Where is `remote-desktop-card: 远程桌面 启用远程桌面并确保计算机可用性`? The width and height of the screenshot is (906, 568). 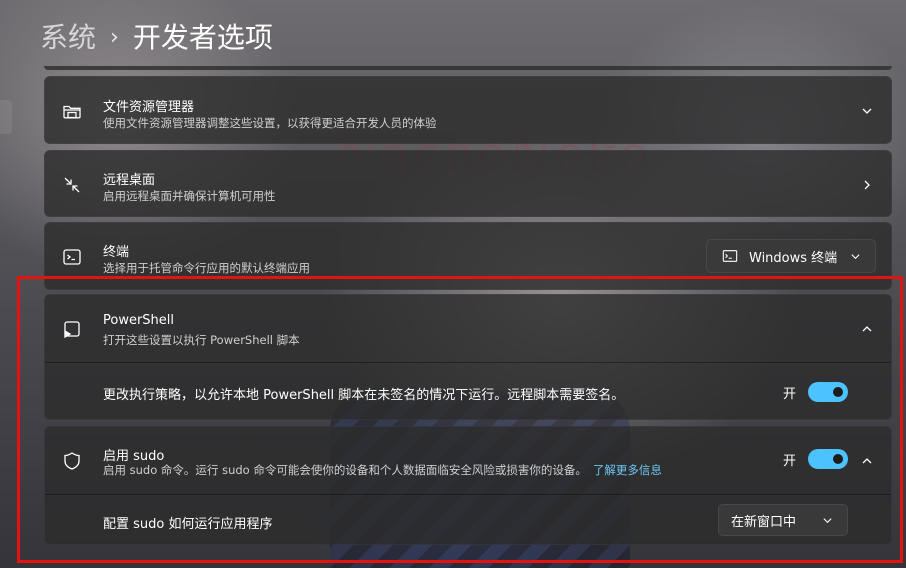 remote-desktop-card: 远程桌面 启用远程桌面并确保计算机可用性 is located at coordinates (468, 183).